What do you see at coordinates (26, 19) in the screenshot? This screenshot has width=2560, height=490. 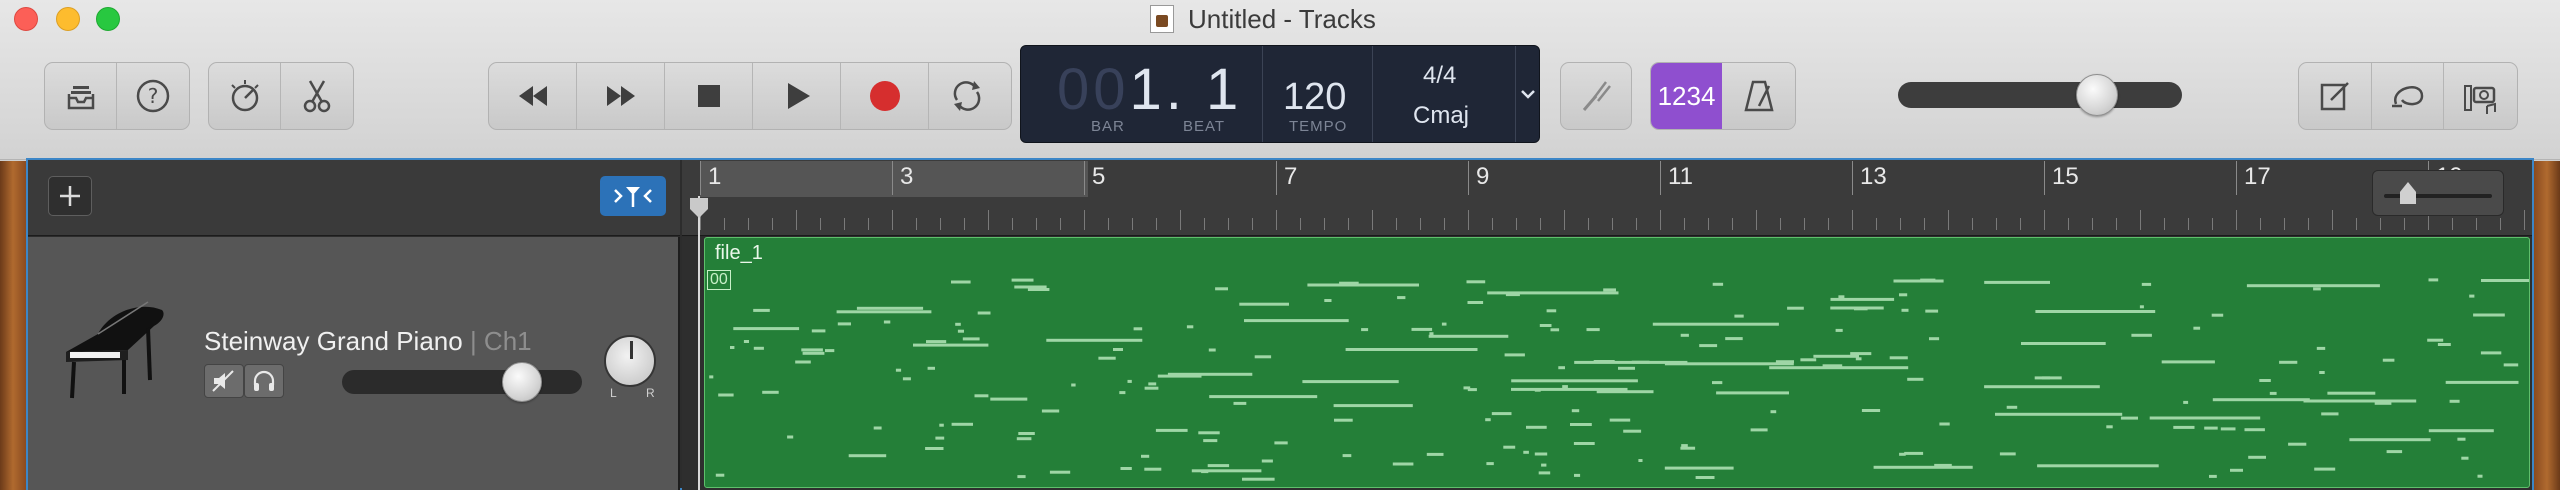 I see `close-window-button` at bounding box center [26, 19].